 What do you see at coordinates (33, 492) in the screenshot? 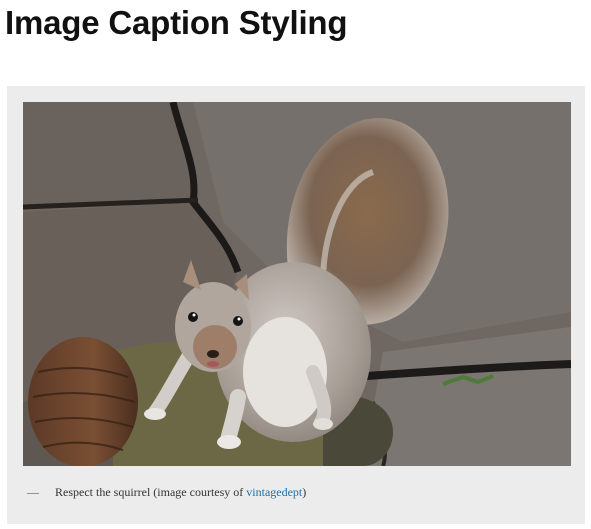
I see `caption-dash: —` at bounding box center [33, 492].